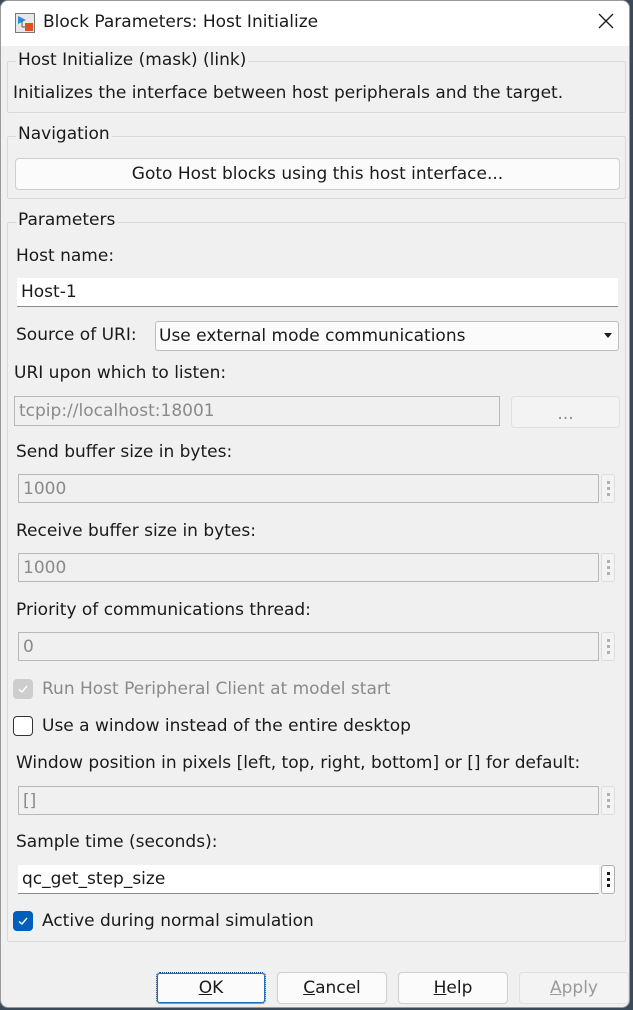 This screenshot has width=633, height=1010. What do you see at coordinates (205, 988) in the screenshot?
I see `ok-mnemonic: O` at bounding box center [205, 988].